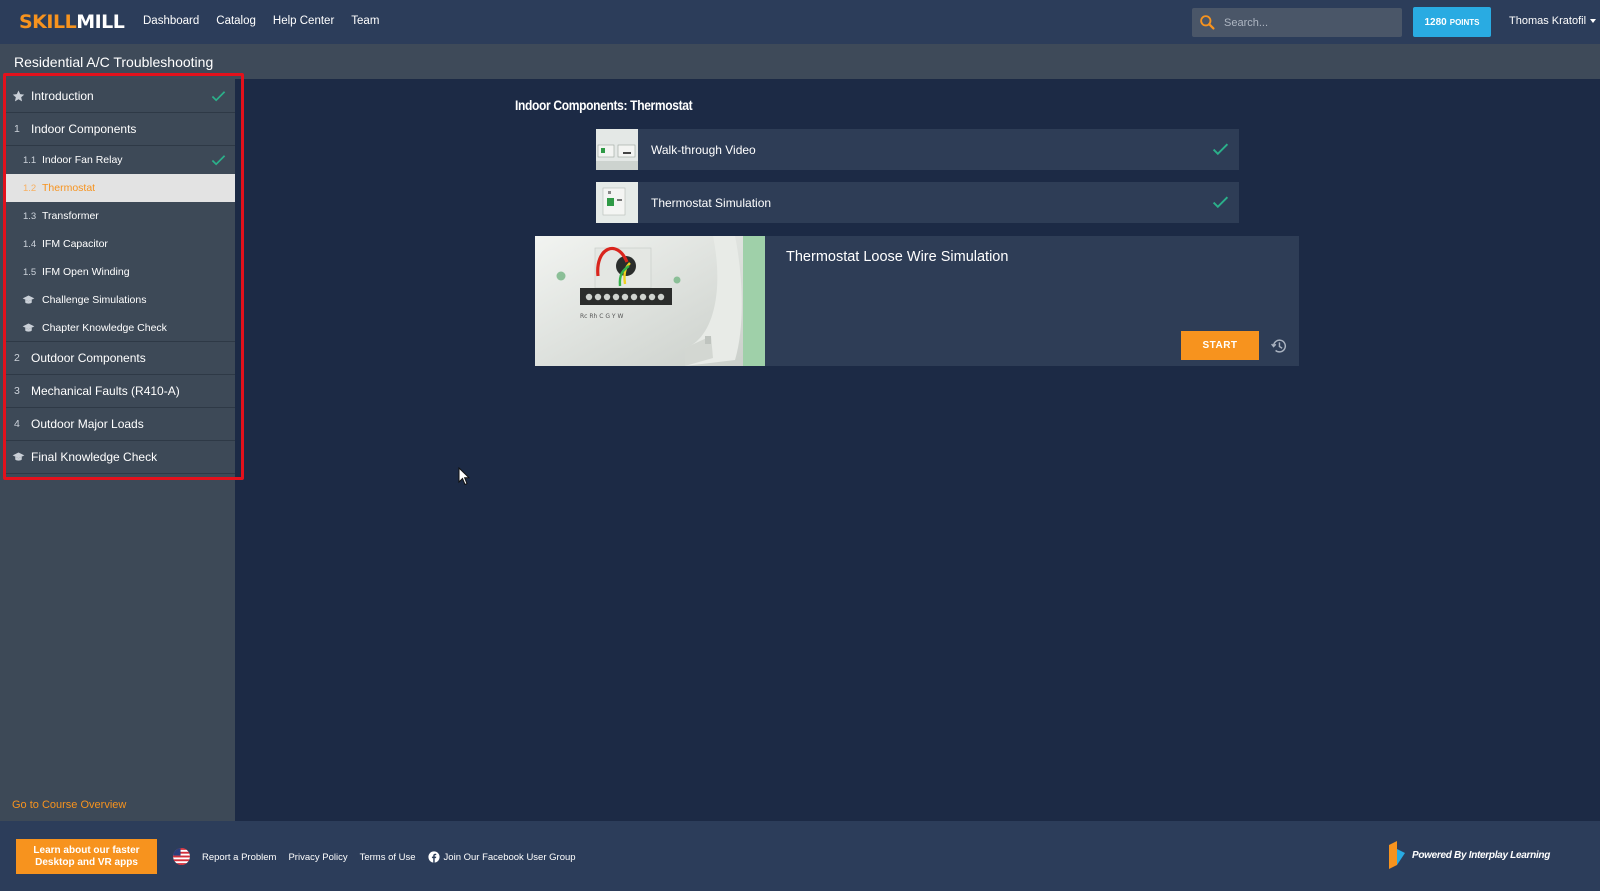  What do you see at coordinates (70, 216) in the screenshot?
I see `sidebar-item-label: Transformer` at bounding box center [70, 216].